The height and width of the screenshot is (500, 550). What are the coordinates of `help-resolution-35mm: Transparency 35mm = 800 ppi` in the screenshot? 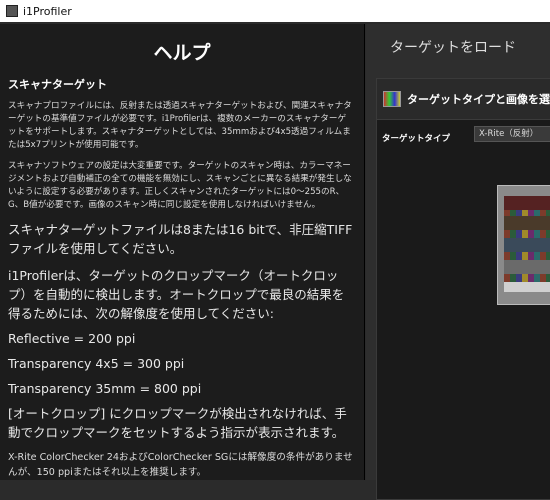 It's located at (105, 388).